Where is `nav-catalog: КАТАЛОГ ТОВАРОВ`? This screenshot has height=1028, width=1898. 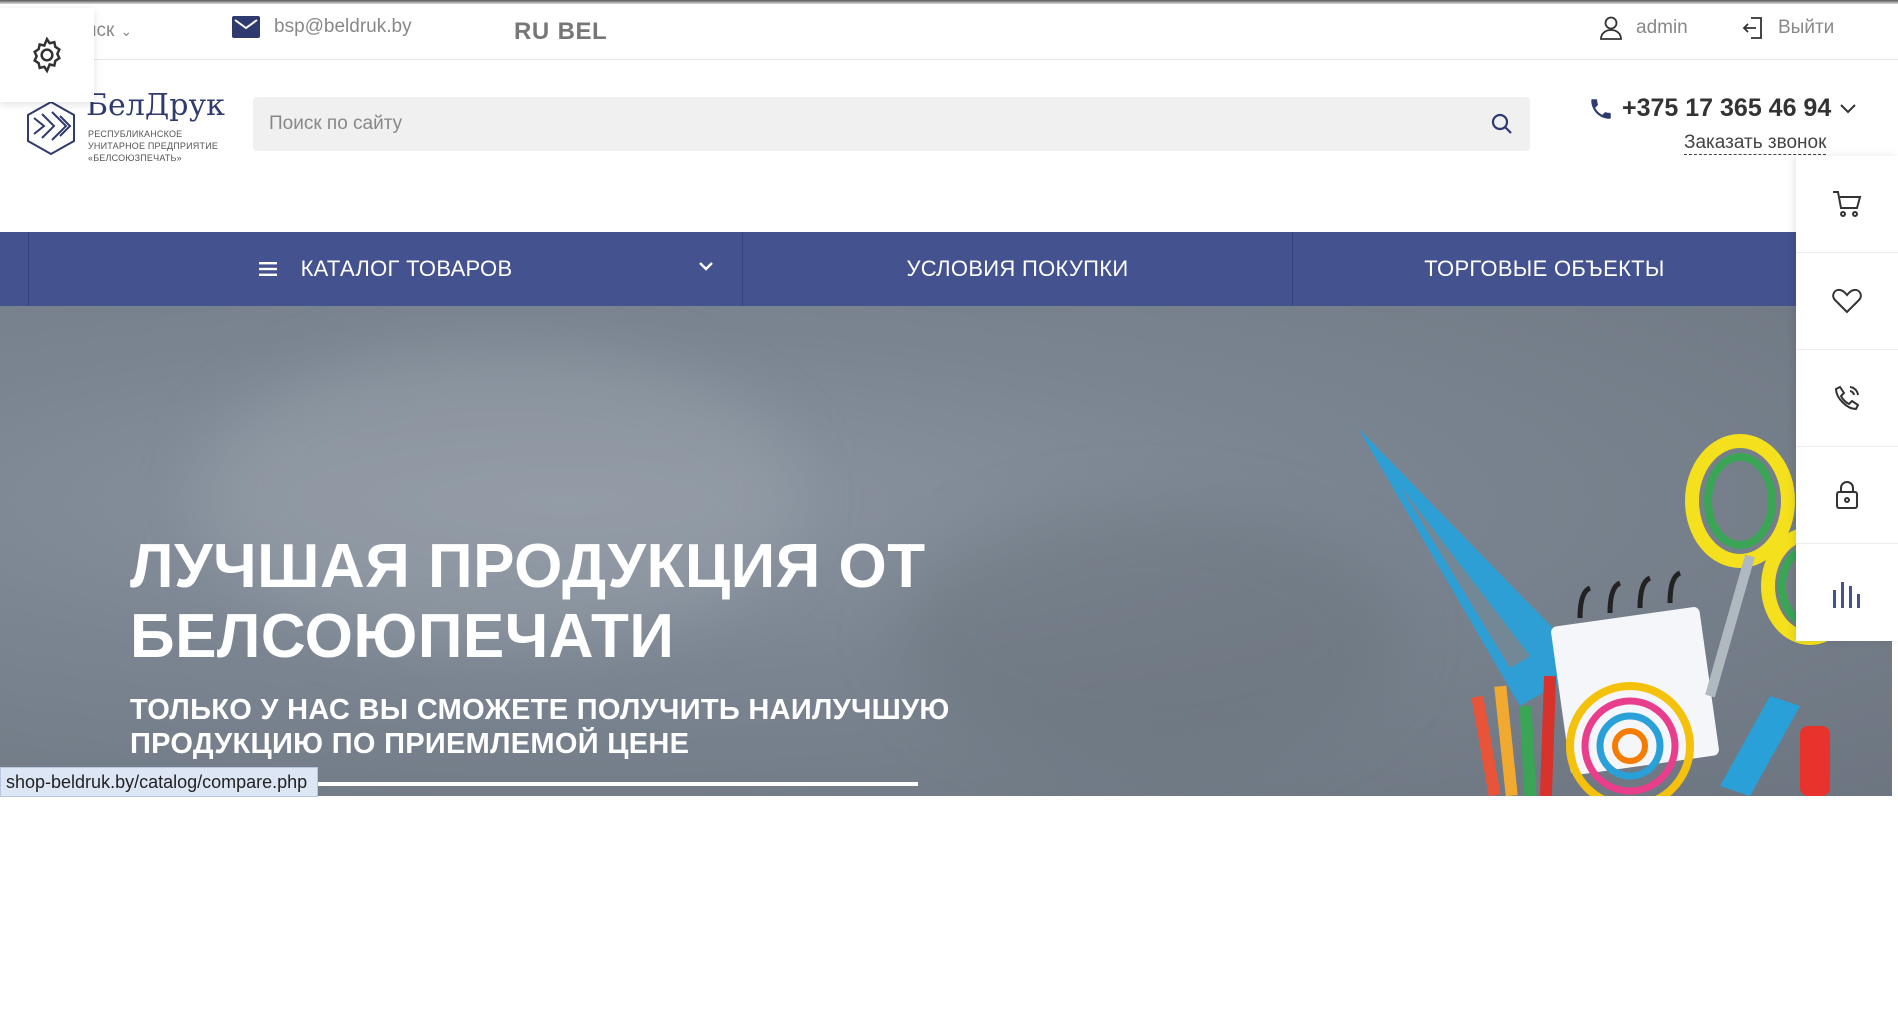 nav-catalog: КАТАЛОГ ТОВАРОВ is located at coordinates (385, 269).